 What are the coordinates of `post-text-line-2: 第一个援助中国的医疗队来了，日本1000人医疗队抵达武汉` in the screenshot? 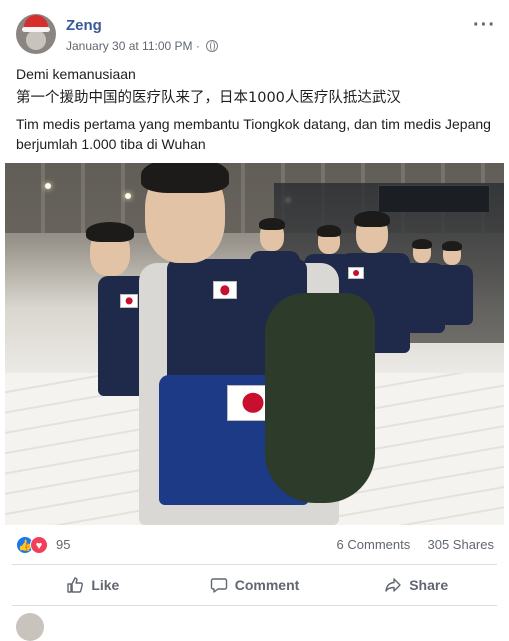 It's located at (208, 98).